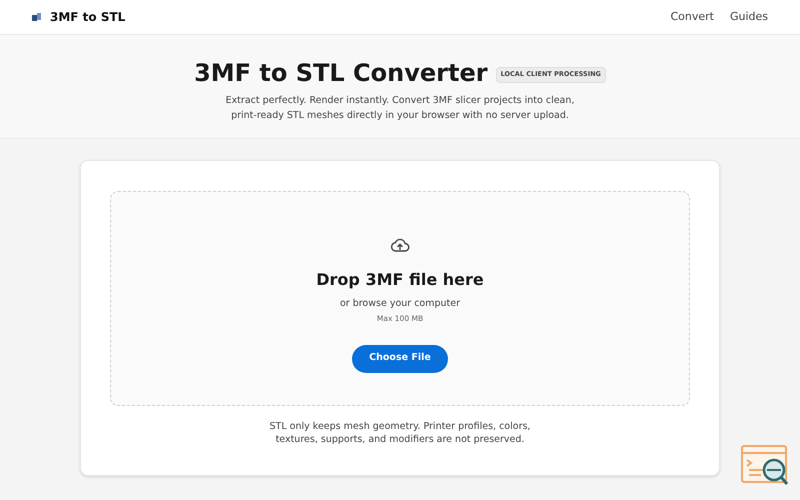 This screenshot has width=800, height=500. What do you see at coordinates (749, 17) in the screenshot?
I see `nav-link: Guides` at bounding box center [749, 17].